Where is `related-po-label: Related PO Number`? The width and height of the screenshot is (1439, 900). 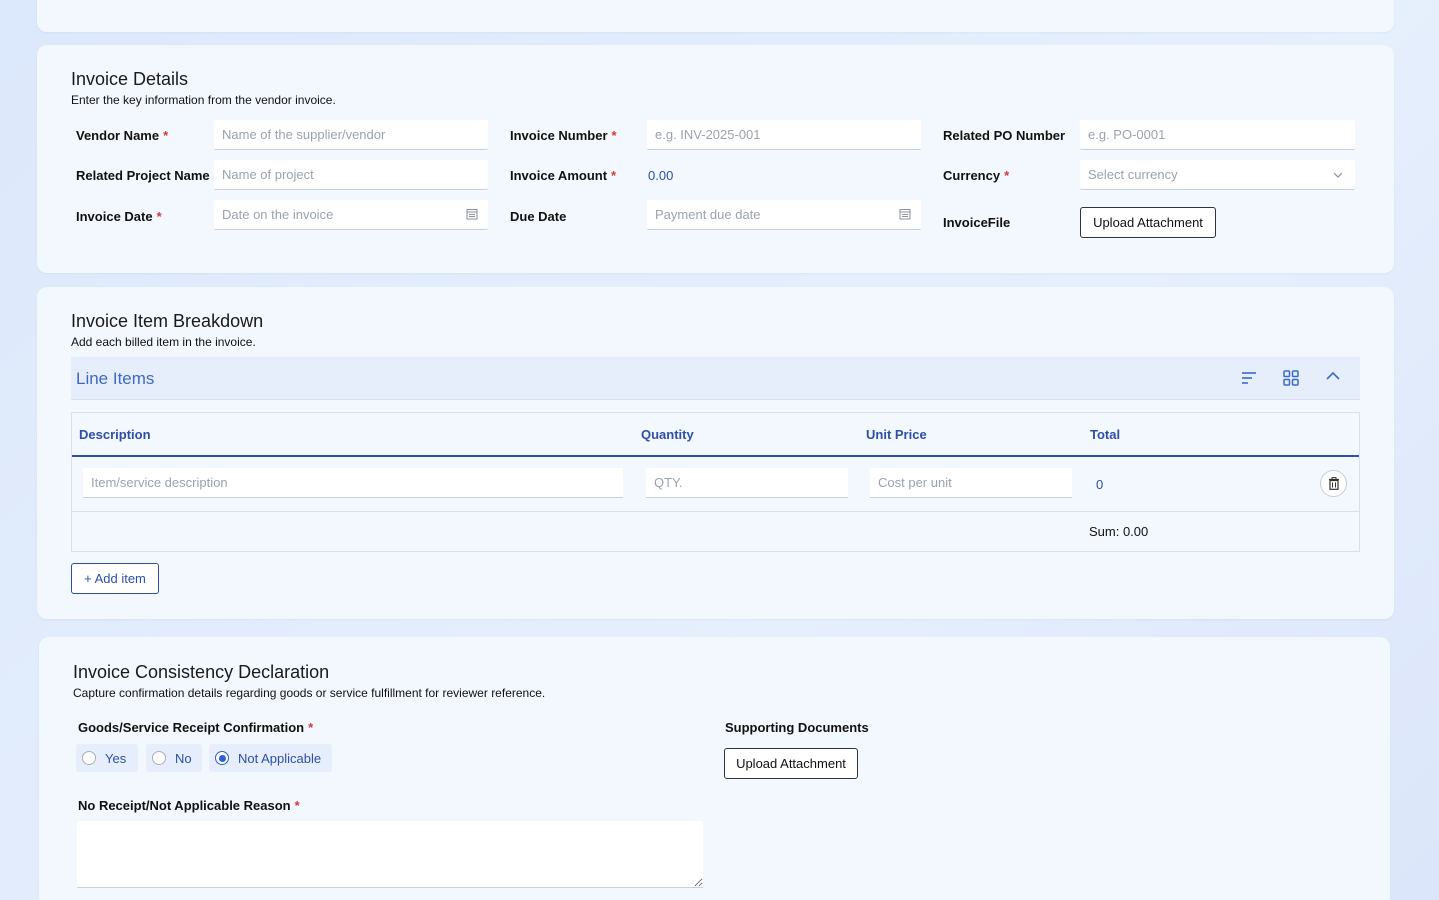
related-po-label: Related PO Number is located at coordinates (1004, 135).